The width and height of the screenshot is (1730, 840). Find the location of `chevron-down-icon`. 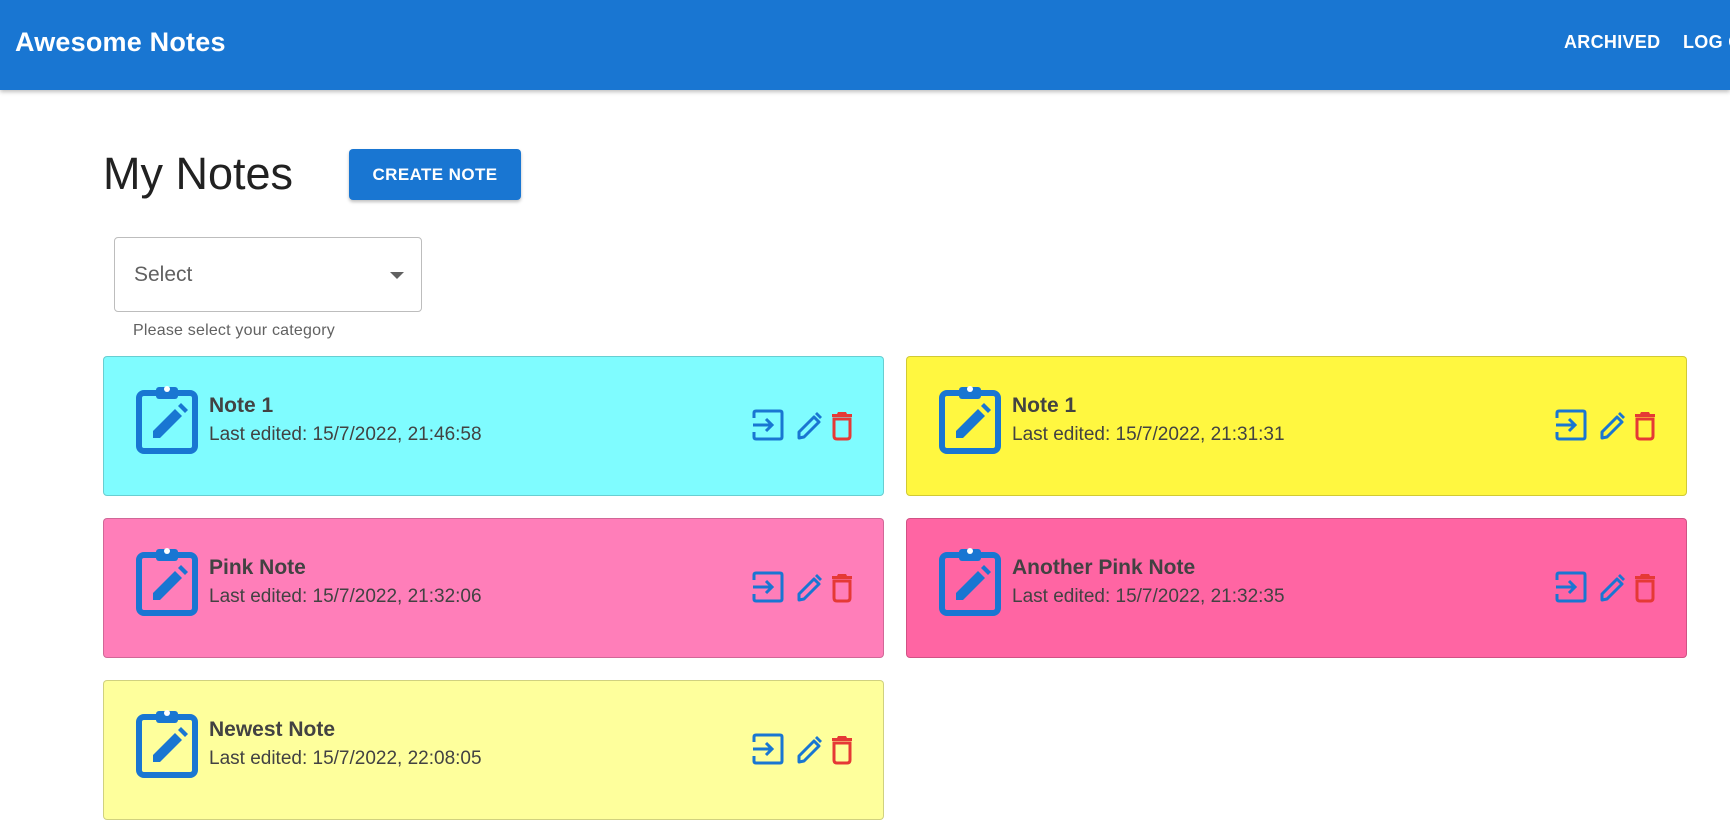

chevron-down-icon is located at coordinates (397, 275).